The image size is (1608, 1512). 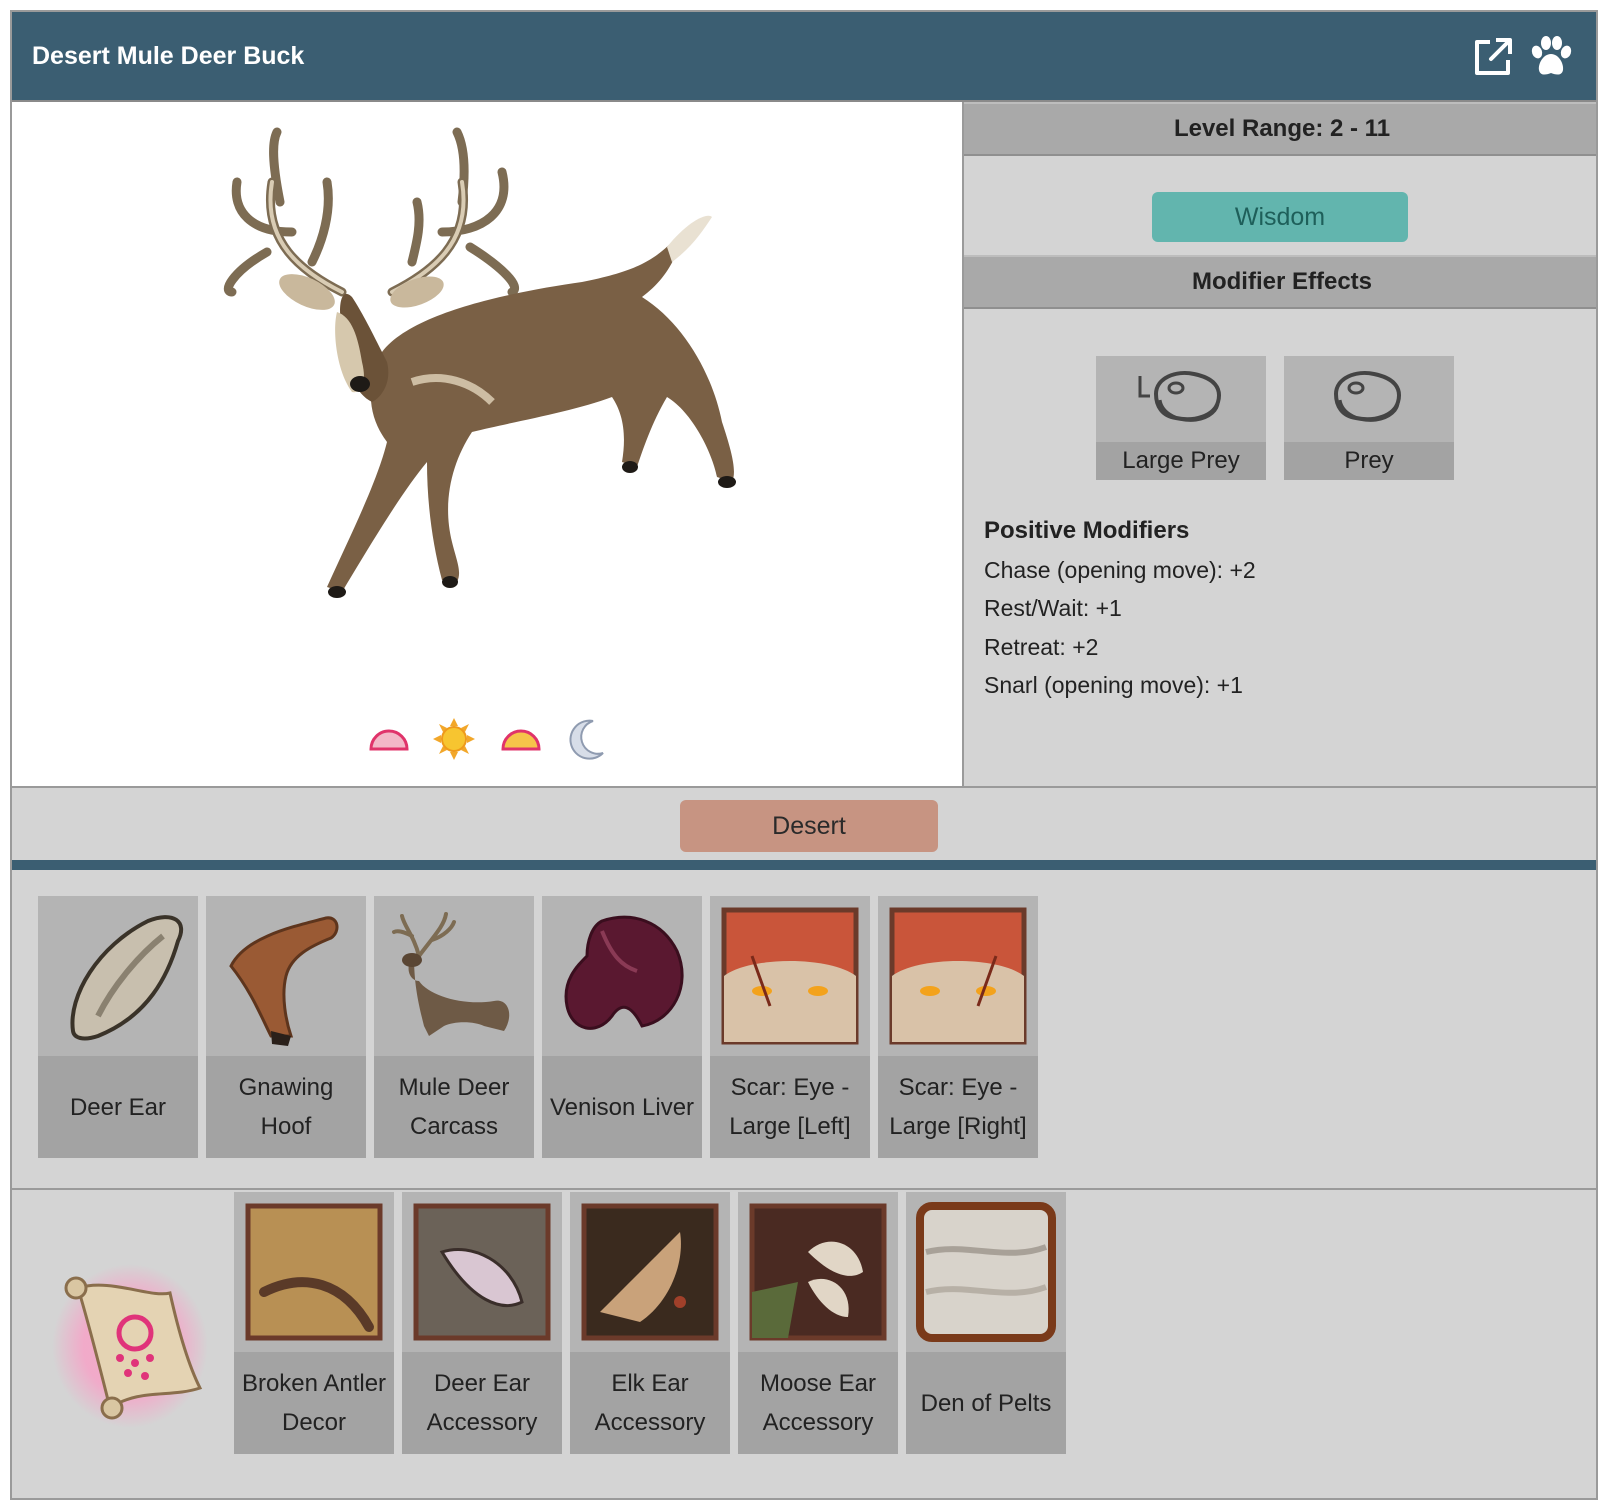 I want to click on item-name: Elk Ear Accessory, so click(x=650, y=1403).